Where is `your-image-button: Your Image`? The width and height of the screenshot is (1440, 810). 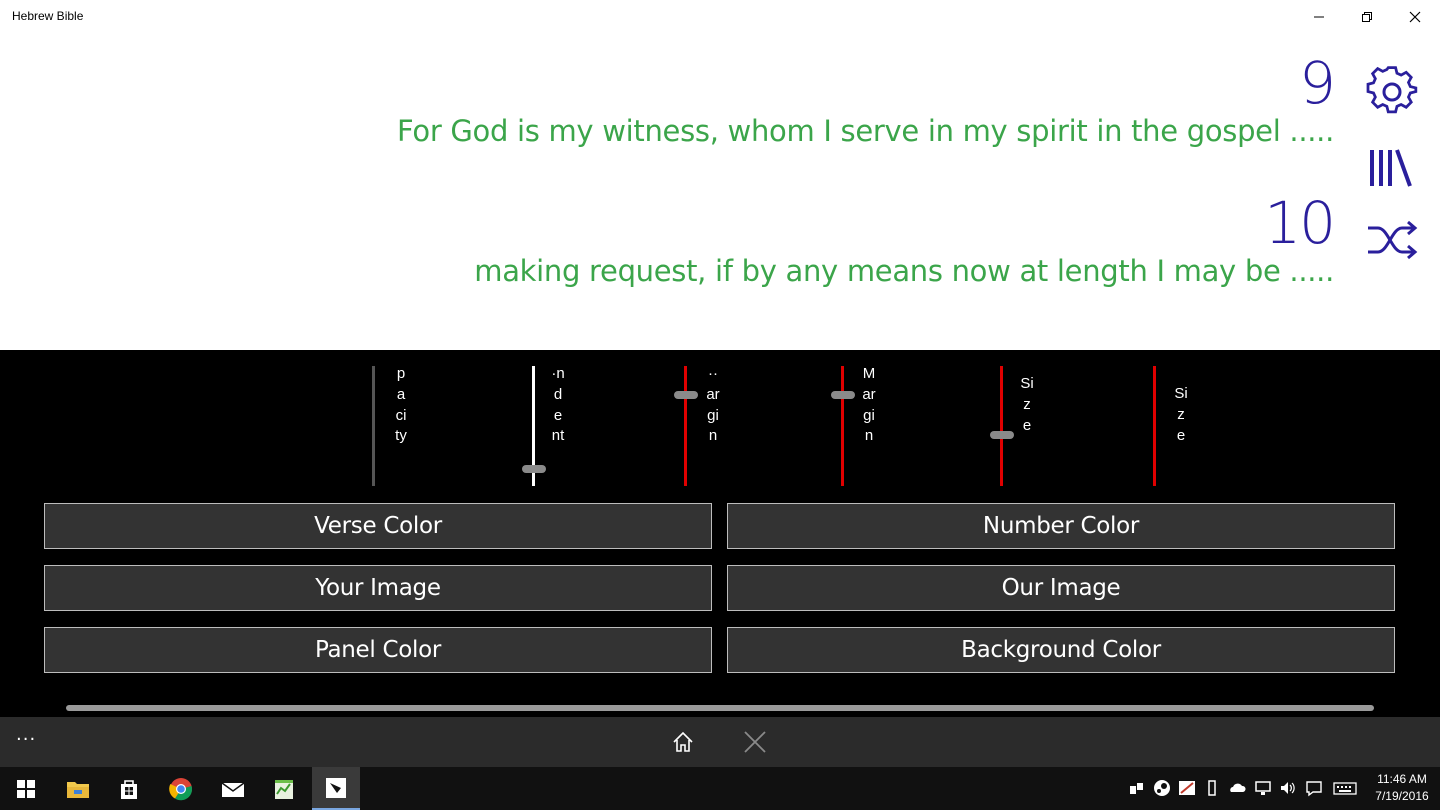 your-image-button: Your Image is located at coordinates (378, 588).